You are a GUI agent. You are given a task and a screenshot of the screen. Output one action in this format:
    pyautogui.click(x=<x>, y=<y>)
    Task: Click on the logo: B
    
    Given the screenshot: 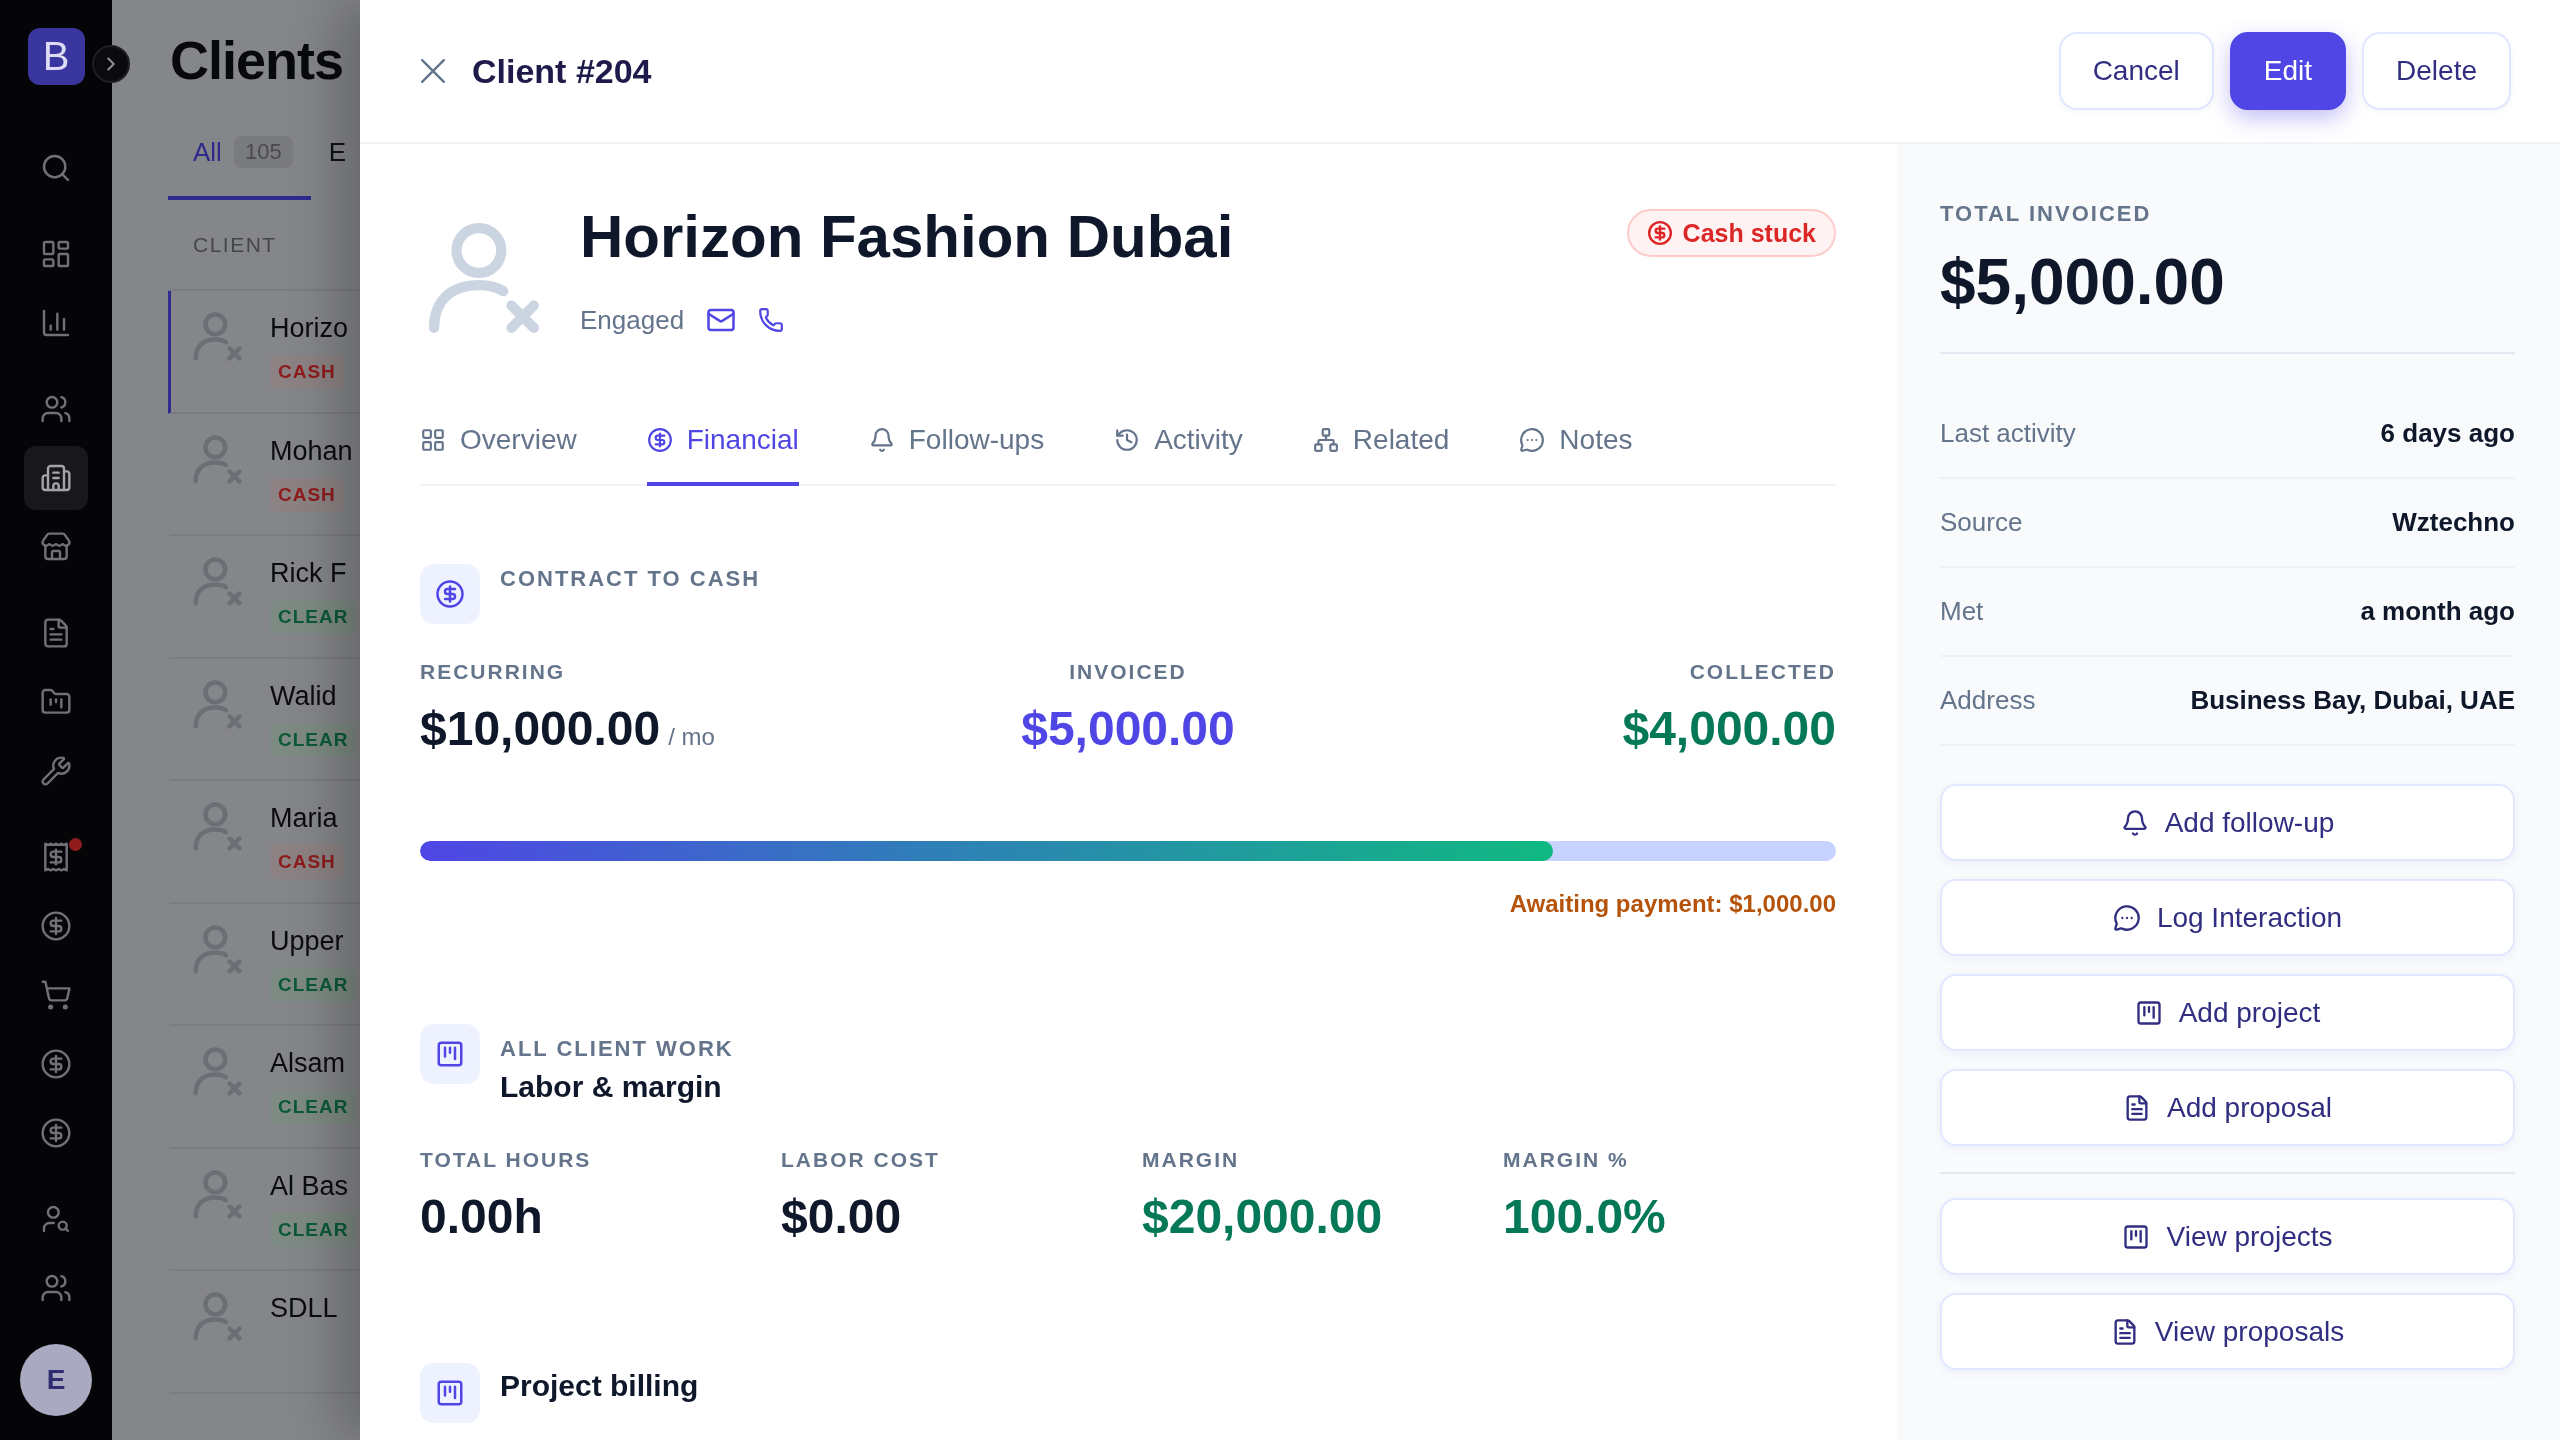 What is the action you would take?
    pyautogui.click(x=56, y=56)
    